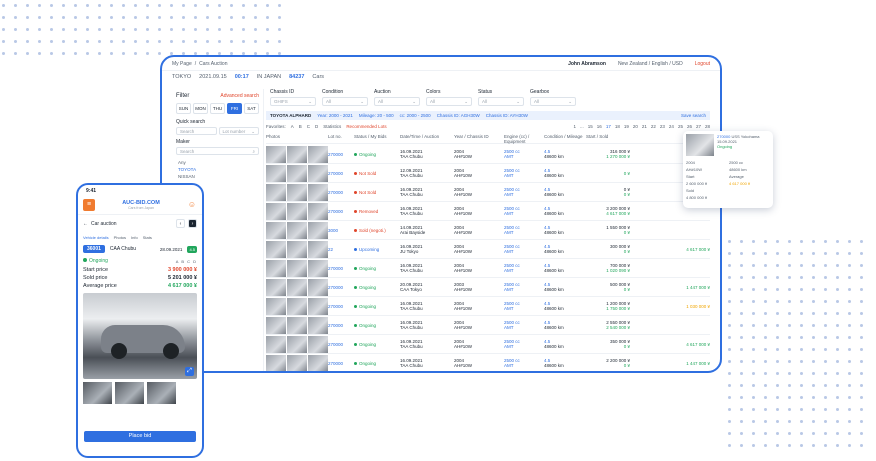 The image size is (876, 461). Describe the element at coordinates (134, 237) in the screenshot. I see `tab-info: Info` at that location.